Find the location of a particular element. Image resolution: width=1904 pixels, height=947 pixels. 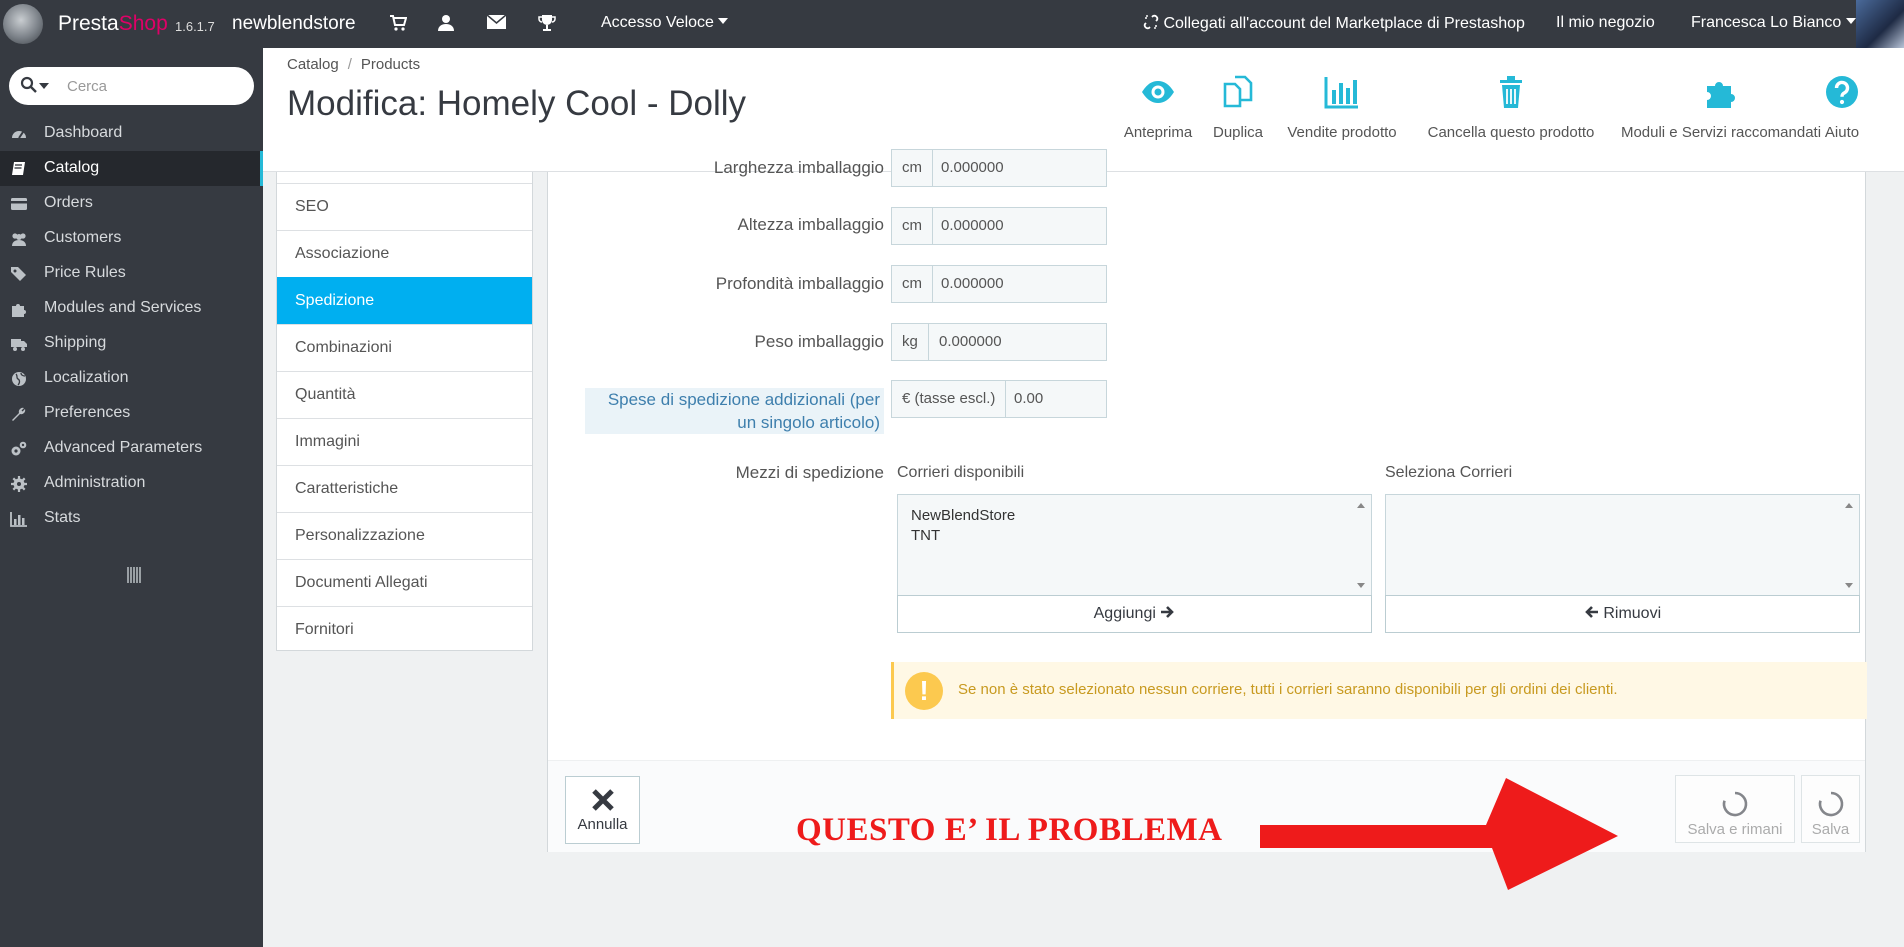

trophy-icon is located at coordinates (547, 23).